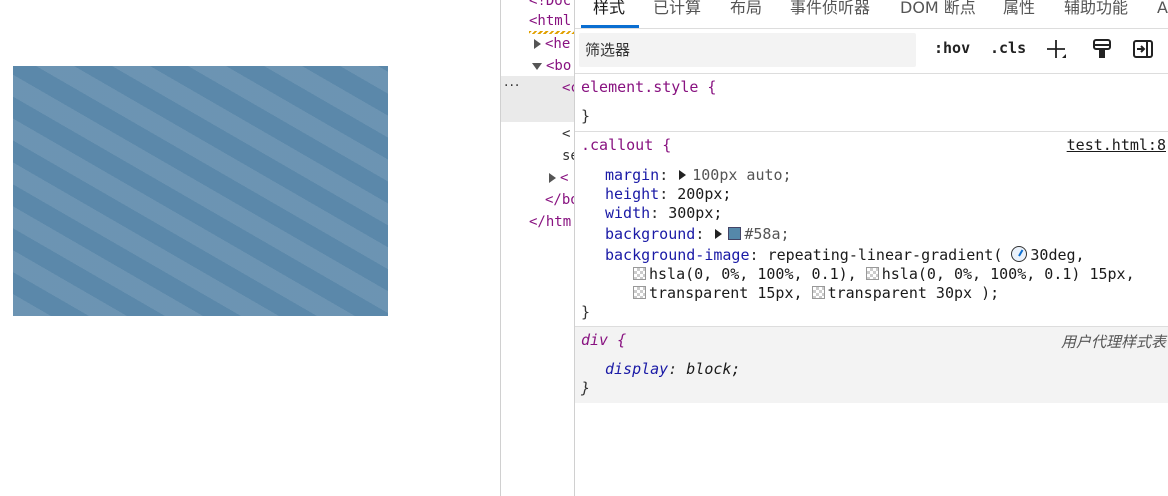 The height and width of the screenshot is (496, 1168). I want to click on head-node: <he, so click(552, 44).